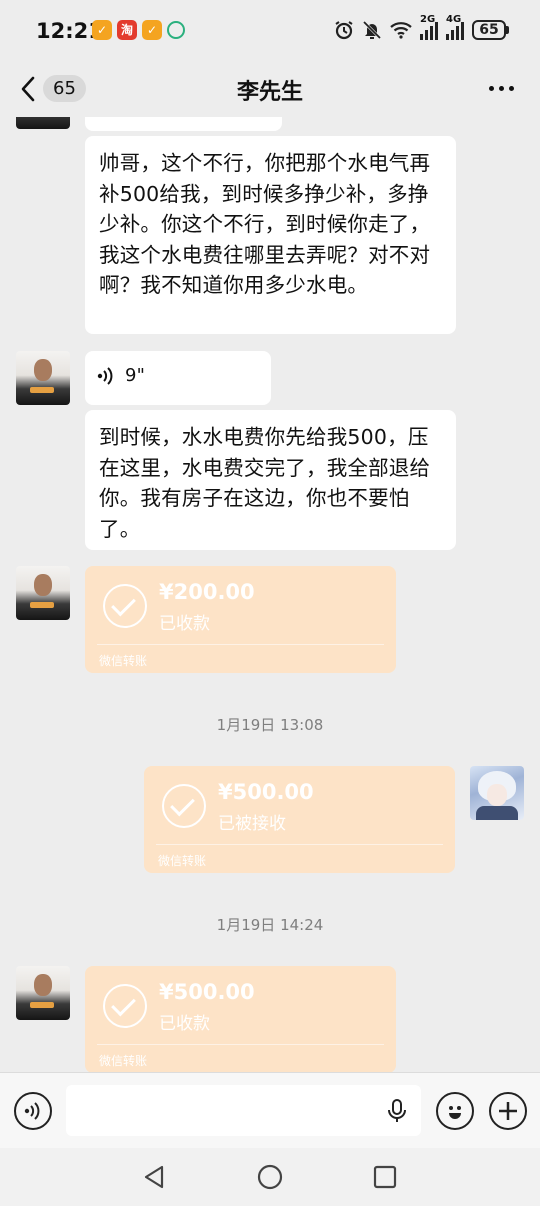  I want to click on status-bar: 12:21 ✓ 淘 ✓ 2G 4G 65, so click(270, 31).